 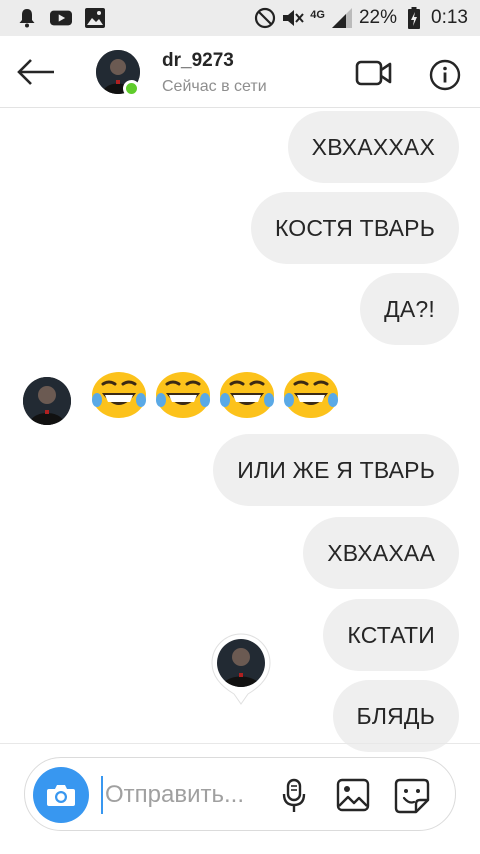 I want to click on network-type: 4G, so click(x=317, y=15).